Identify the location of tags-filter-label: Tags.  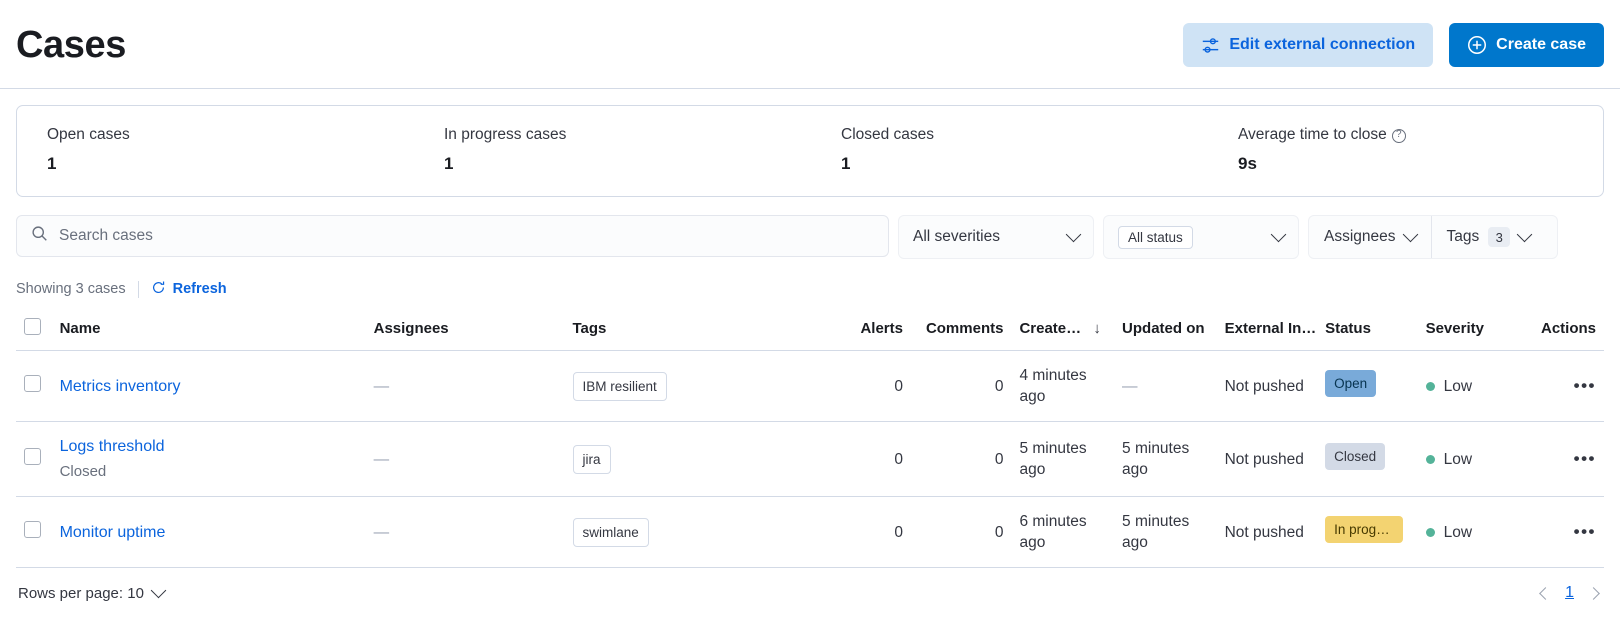
(1463, 236).